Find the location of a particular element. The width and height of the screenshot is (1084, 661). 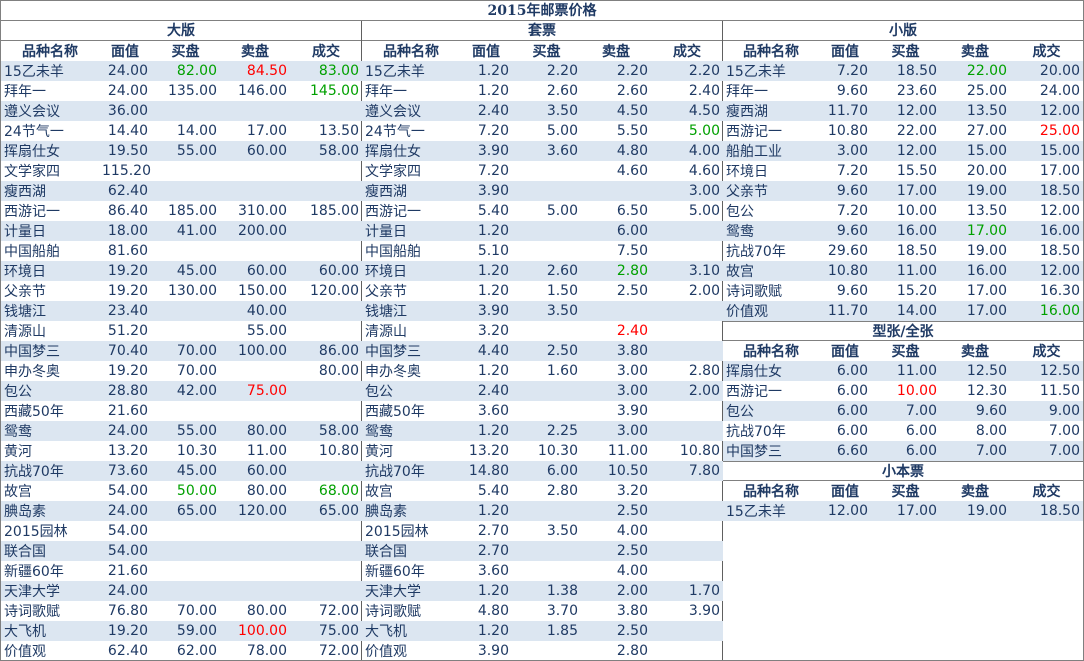

face-value-cell: 18.00 is located at coordinates (125, 231).